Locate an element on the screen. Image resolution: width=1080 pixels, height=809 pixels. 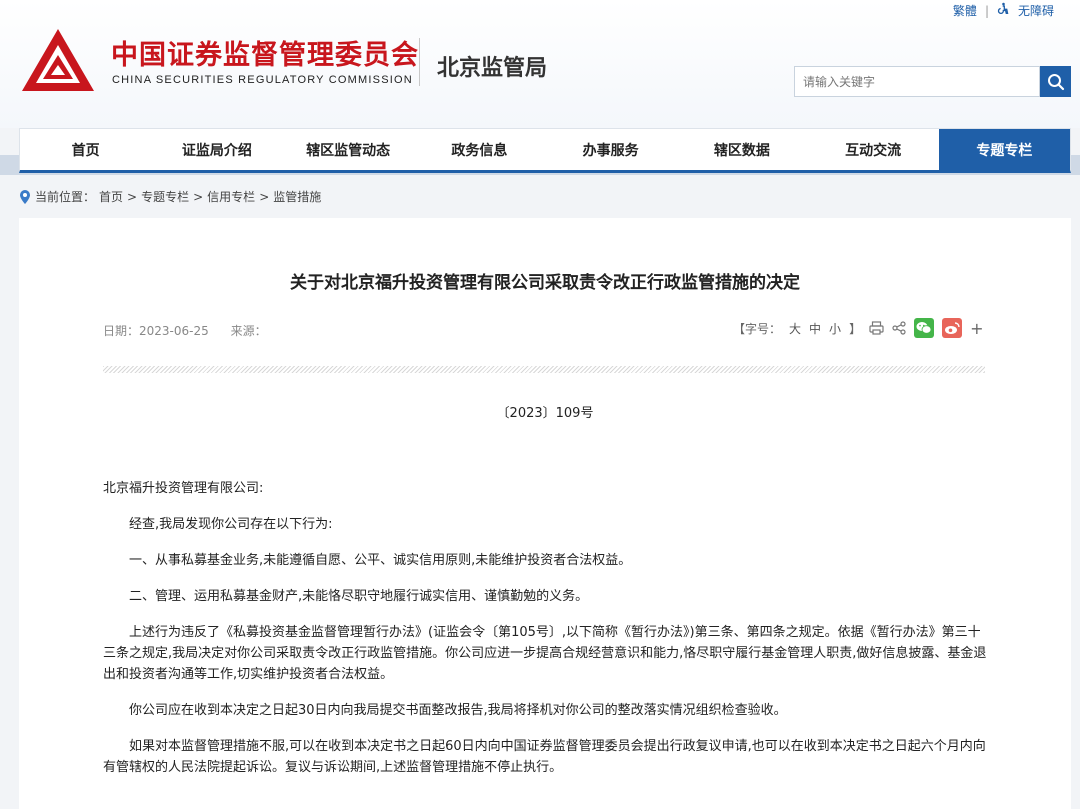
article-tools: 【字号： 大 中 小 】 + is located at coordinates (858, 328).